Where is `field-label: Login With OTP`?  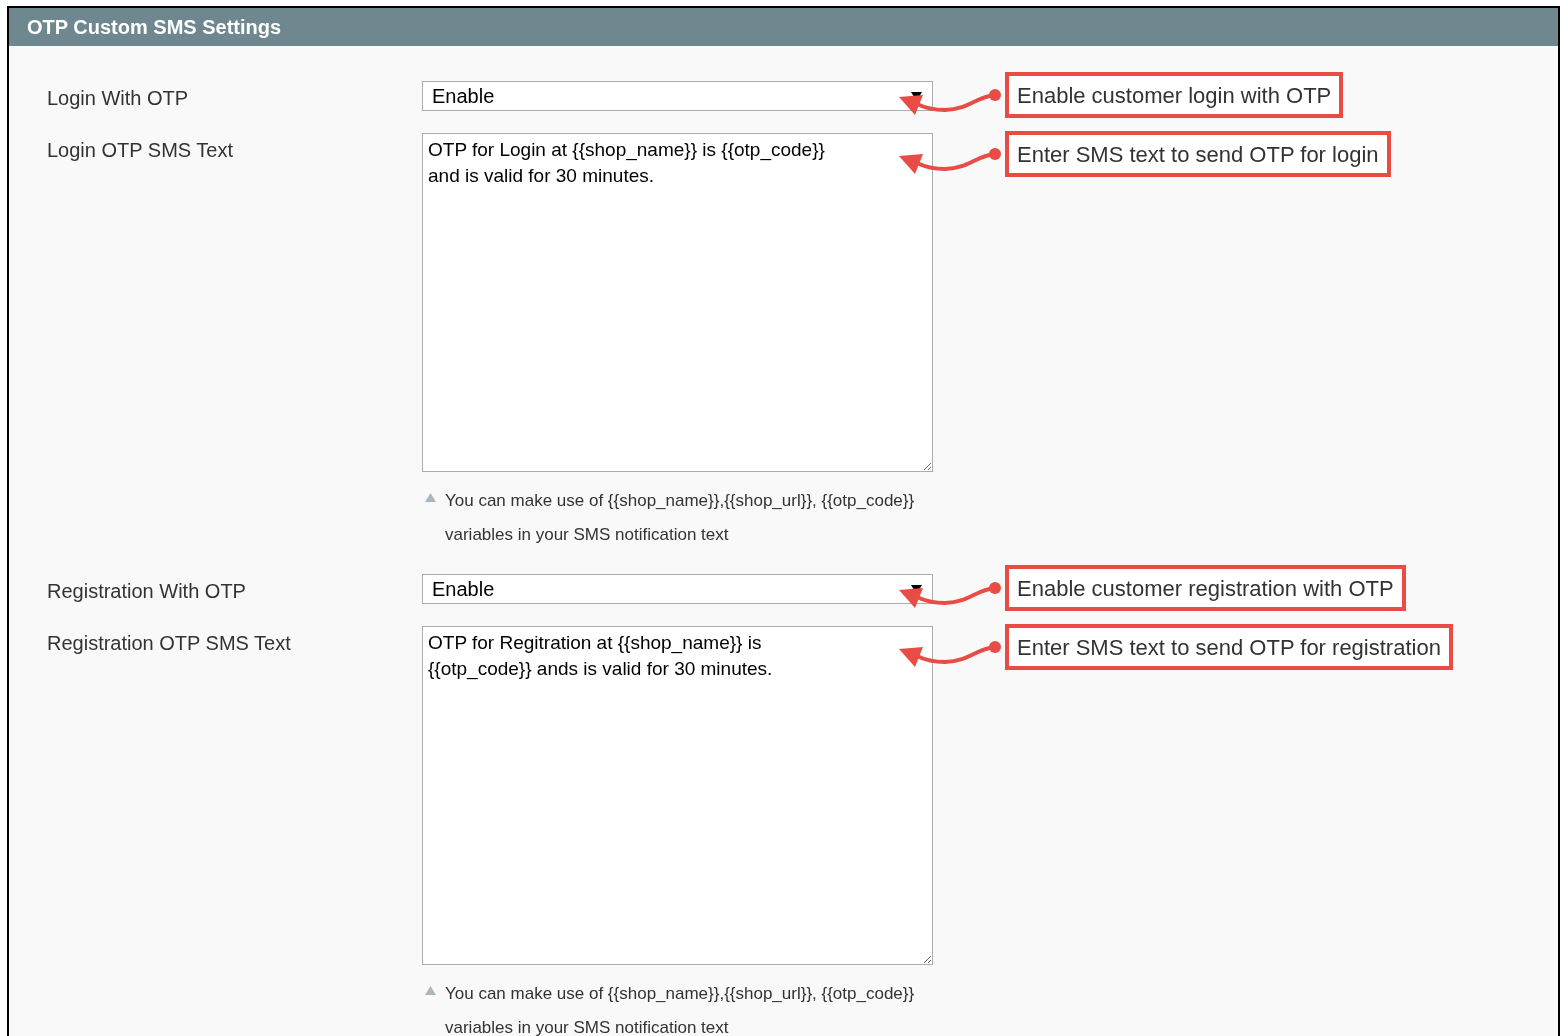 field-label: Login With OTP is located at coordinates (118, 98).